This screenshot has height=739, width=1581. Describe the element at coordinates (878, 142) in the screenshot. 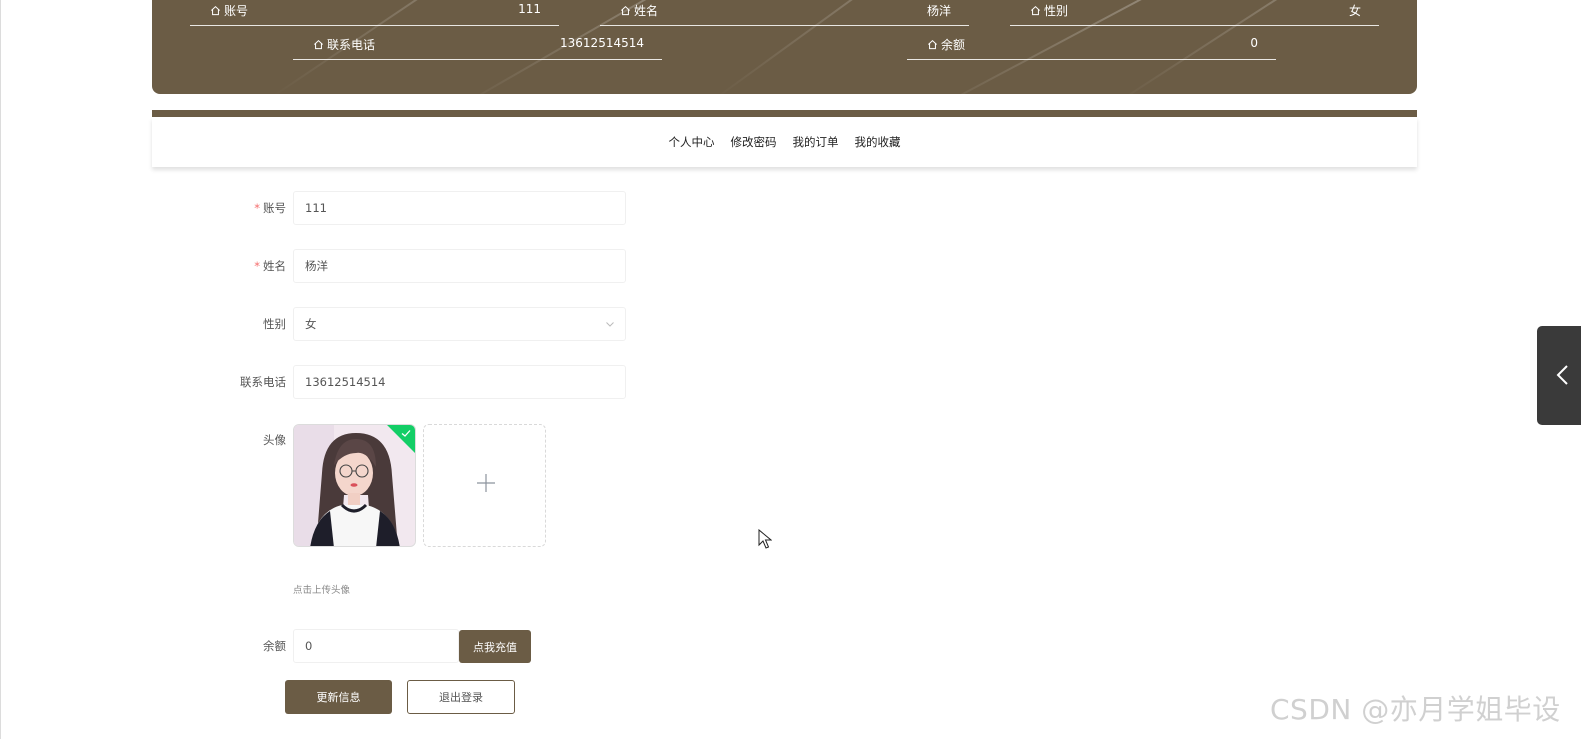

I see `nav-my-favorites: 我的收藏` at that location.